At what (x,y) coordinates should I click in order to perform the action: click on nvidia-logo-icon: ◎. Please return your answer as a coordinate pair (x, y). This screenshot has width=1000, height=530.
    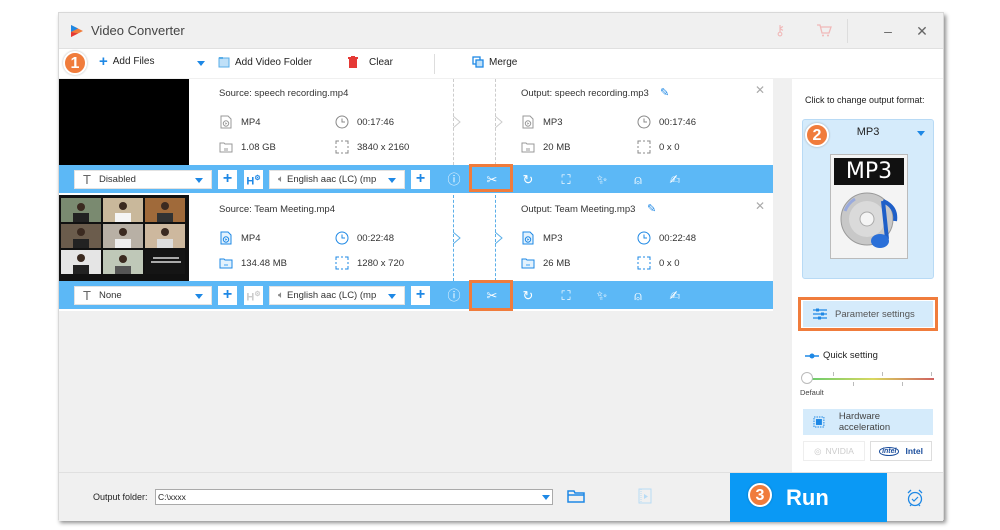
    Looking at the image, I should click on (818, 450).